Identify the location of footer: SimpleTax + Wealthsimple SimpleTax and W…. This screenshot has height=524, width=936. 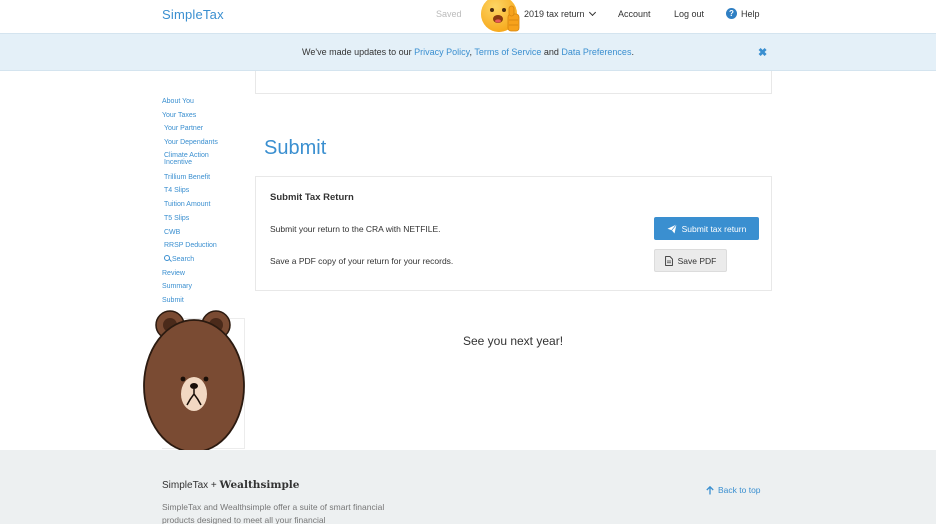
(468, 487).